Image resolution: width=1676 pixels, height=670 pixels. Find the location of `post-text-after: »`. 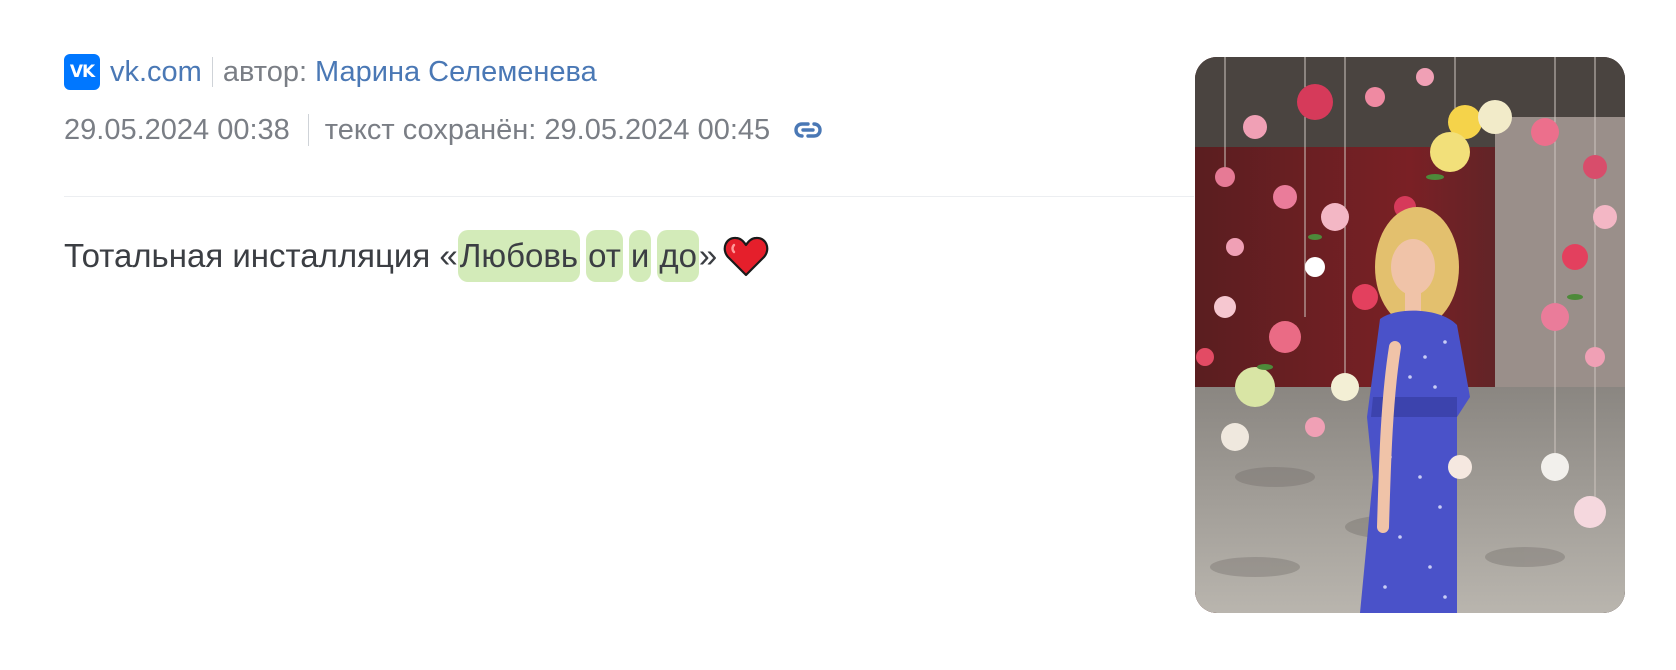

post-text-after: » is located at coordinates (708, 255).